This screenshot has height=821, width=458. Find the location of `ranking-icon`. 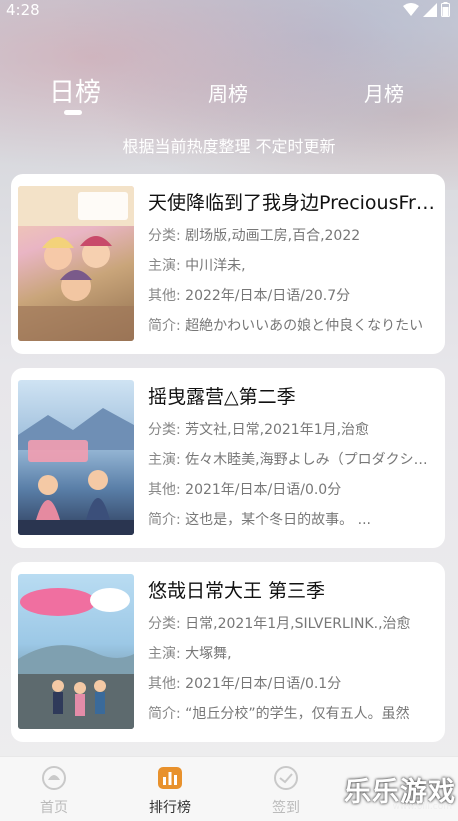

ranking-icon is located at coordinates (170, 778).